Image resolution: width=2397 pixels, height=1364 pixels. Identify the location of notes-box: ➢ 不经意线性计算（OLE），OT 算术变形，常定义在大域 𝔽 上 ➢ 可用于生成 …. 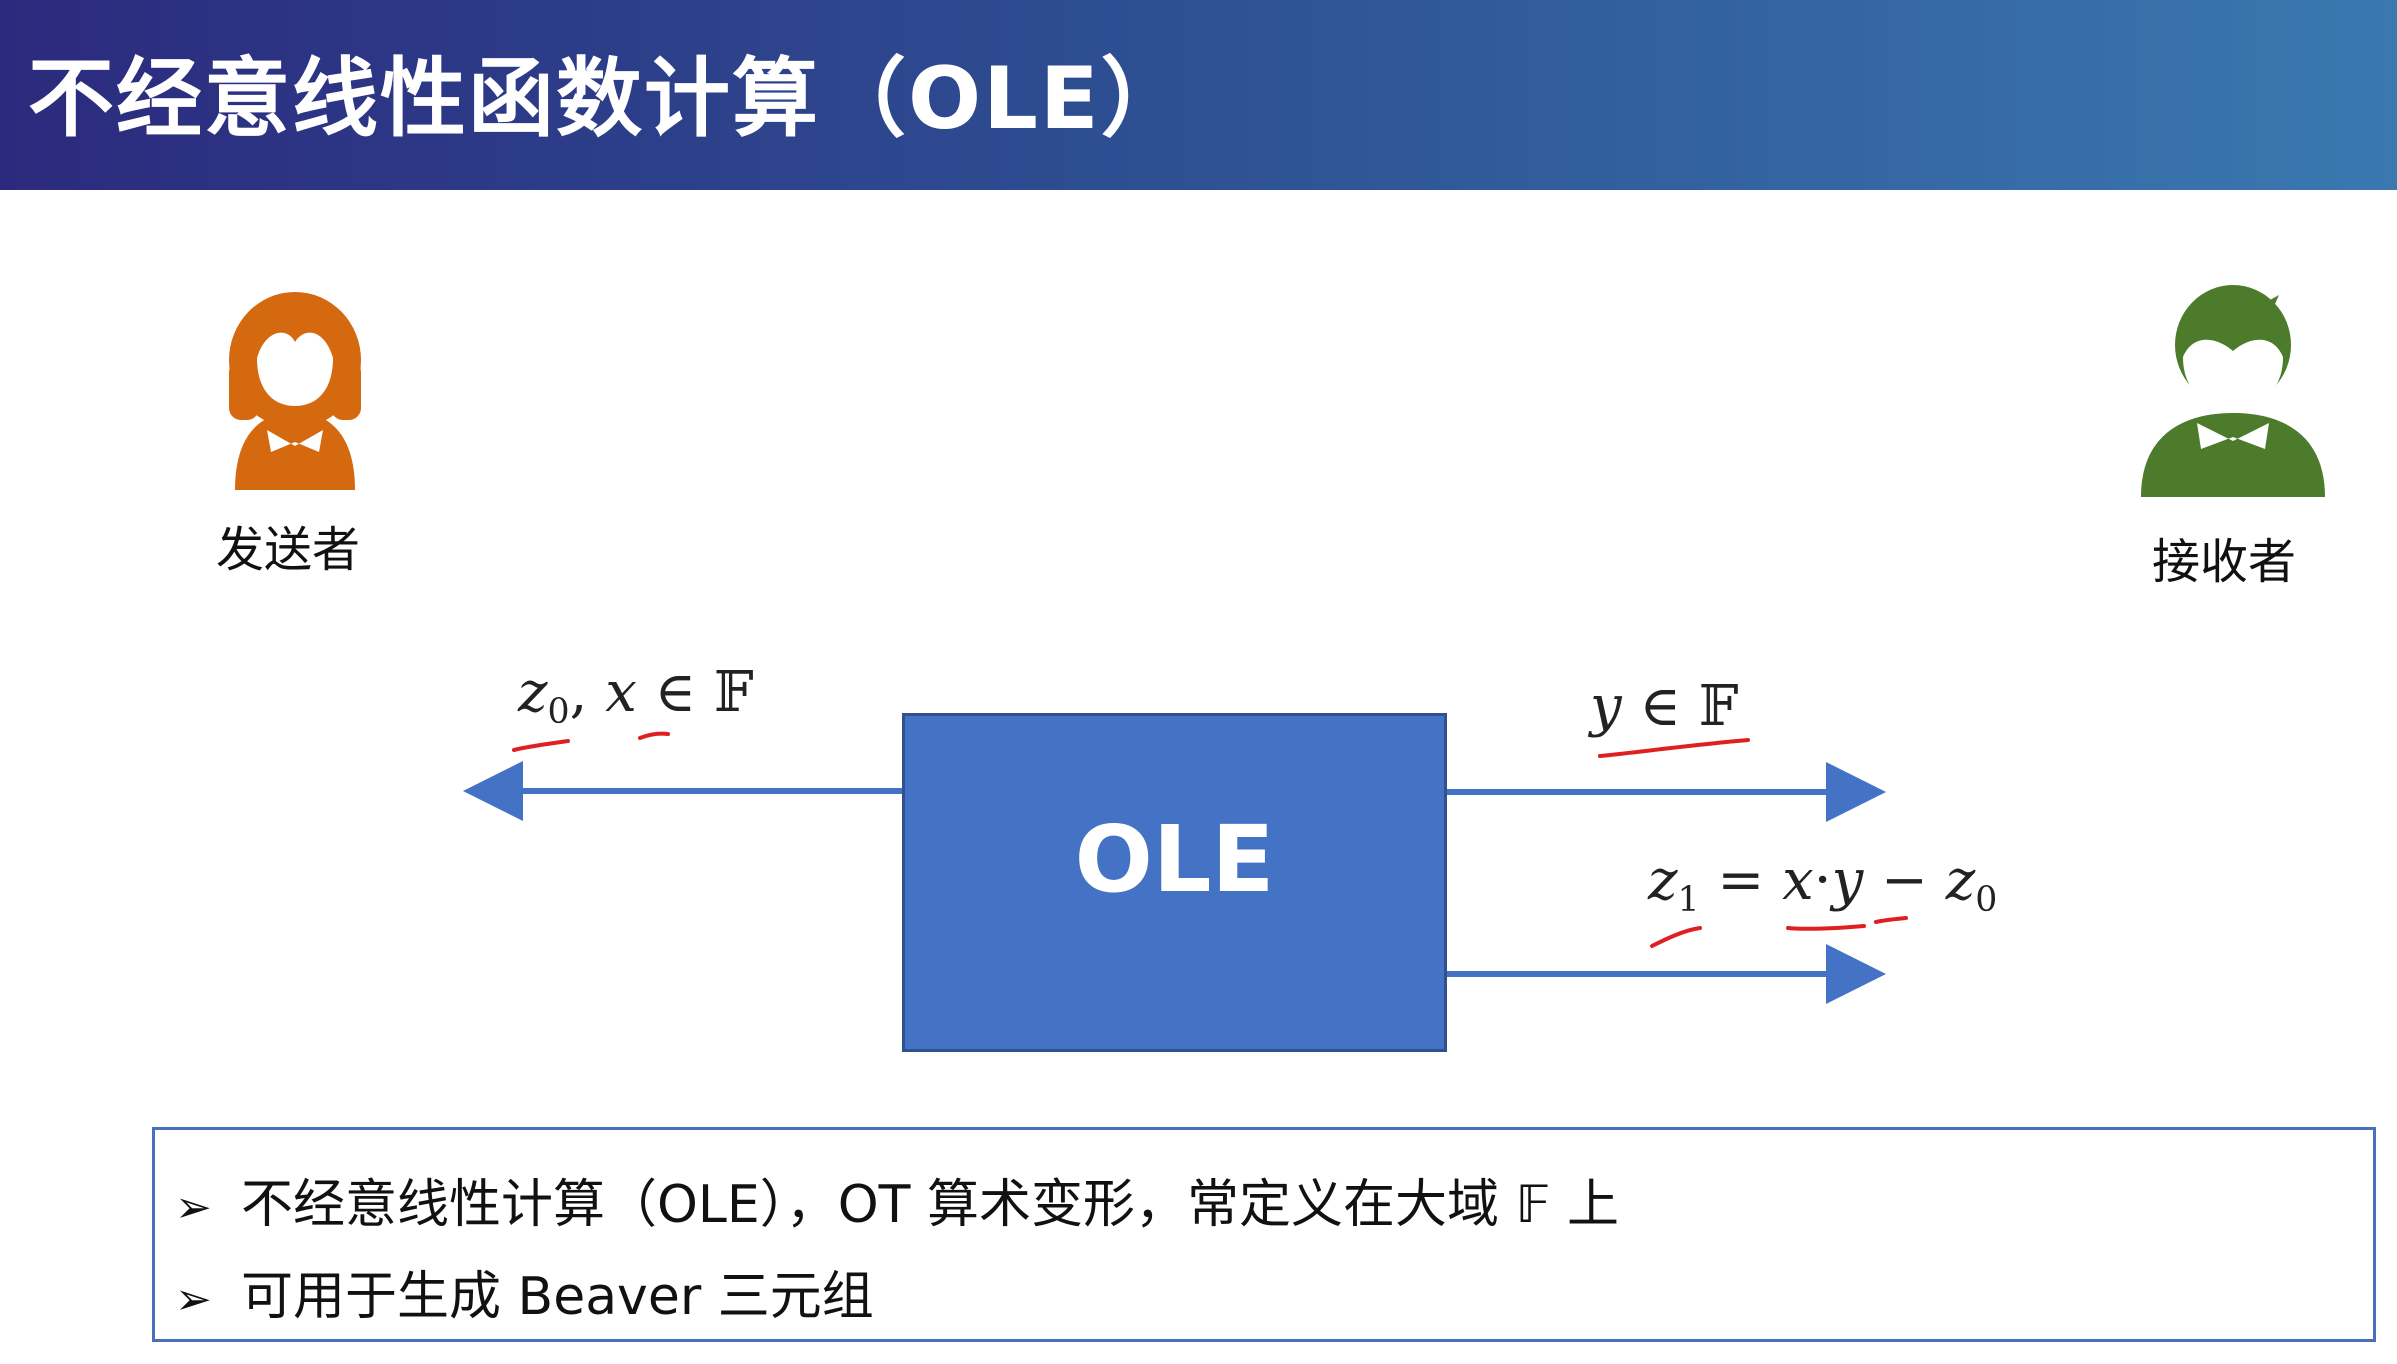
(1264, 1234).